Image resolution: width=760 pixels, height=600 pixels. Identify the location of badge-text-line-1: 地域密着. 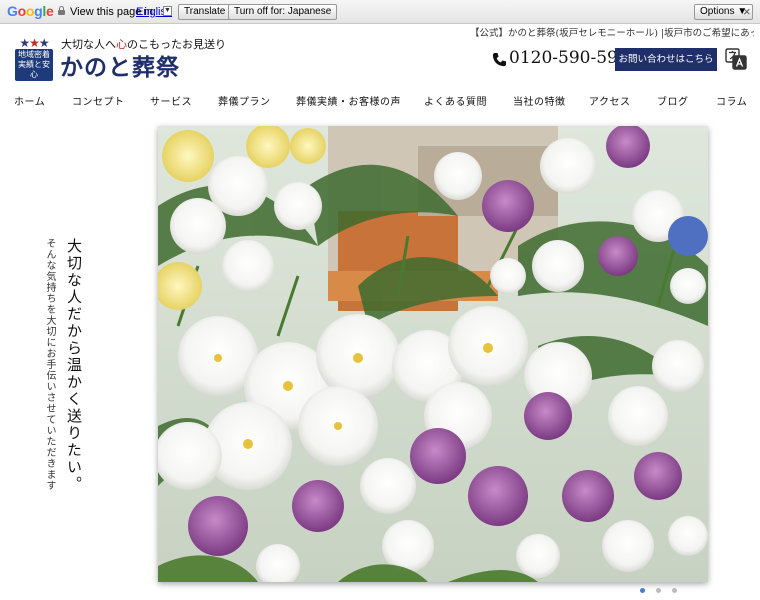
(34, 54).